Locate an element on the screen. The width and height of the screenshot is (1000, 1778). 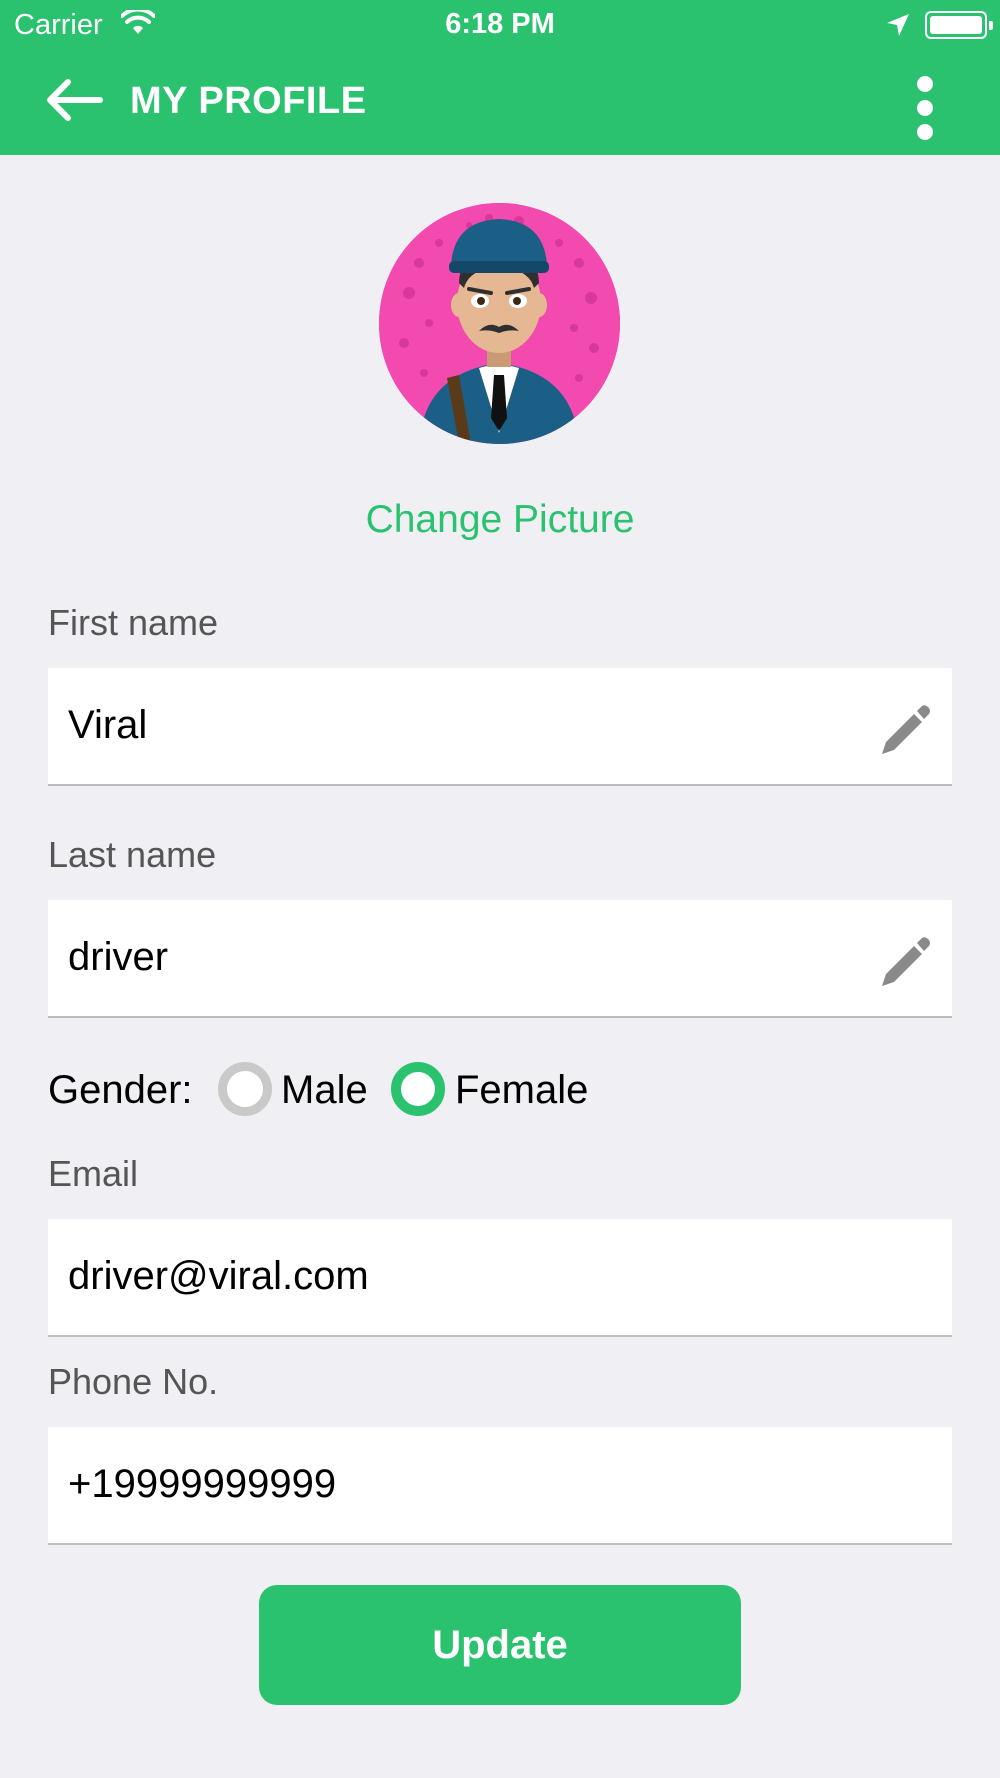
more-vertical-icon is located at coordinates (925, 84).